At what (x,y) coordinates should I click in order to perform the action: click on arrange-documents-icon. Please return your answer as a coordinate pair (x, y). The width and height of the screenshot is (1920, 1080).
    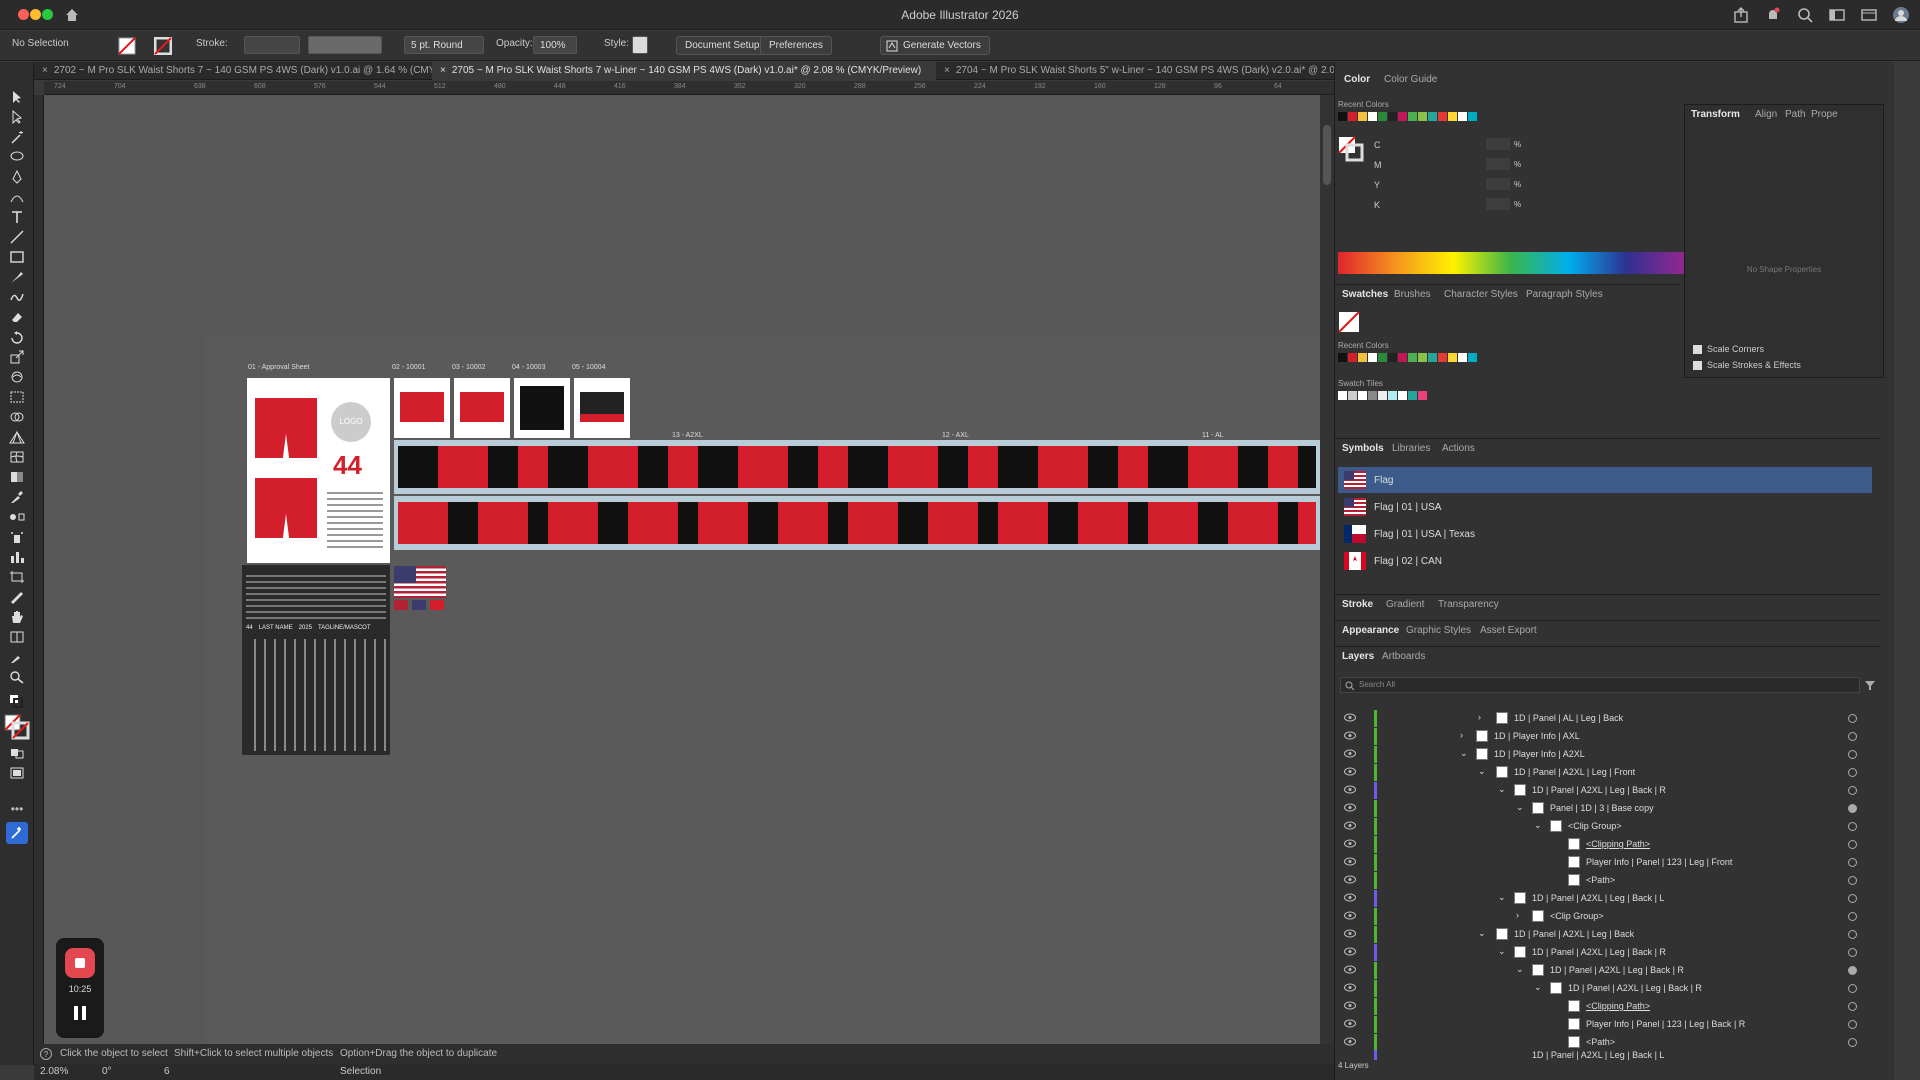
    Looking at the image, I should click on (1869, 15).